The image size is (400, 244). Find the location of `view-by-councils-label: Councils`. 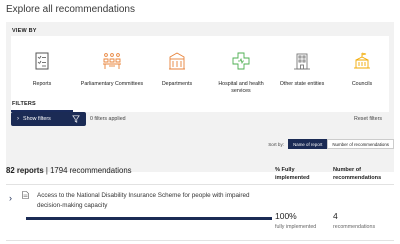

view-by-councils-label: Councils is located at coordinates (362, 84).